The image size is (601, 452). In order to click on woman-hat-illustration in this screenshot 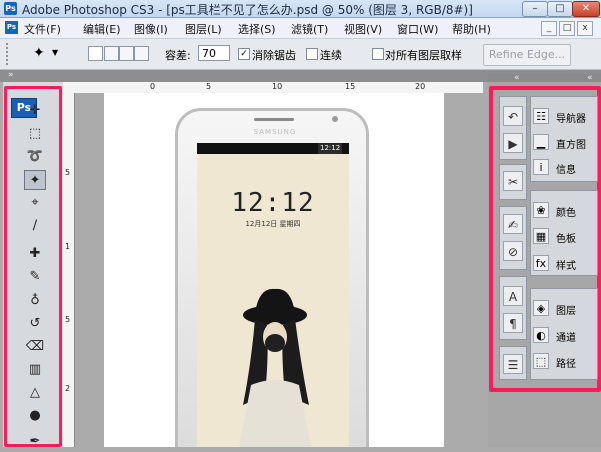, I will do `click(275, 367)`.